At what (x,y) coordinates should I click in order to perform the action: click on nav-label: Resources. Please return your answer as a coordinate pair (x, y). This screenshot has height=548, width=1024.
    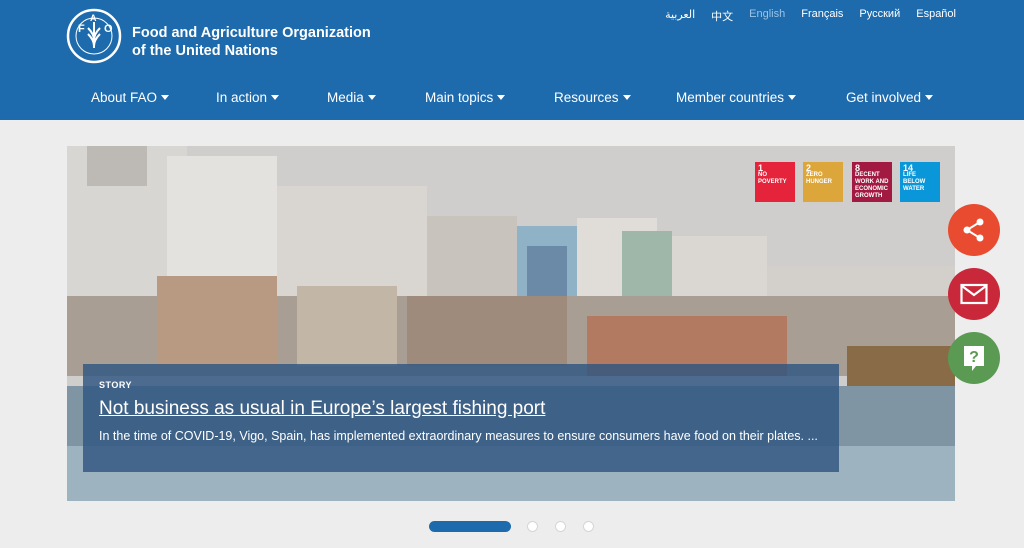
    Looking at the image, I should click on (586, 97).